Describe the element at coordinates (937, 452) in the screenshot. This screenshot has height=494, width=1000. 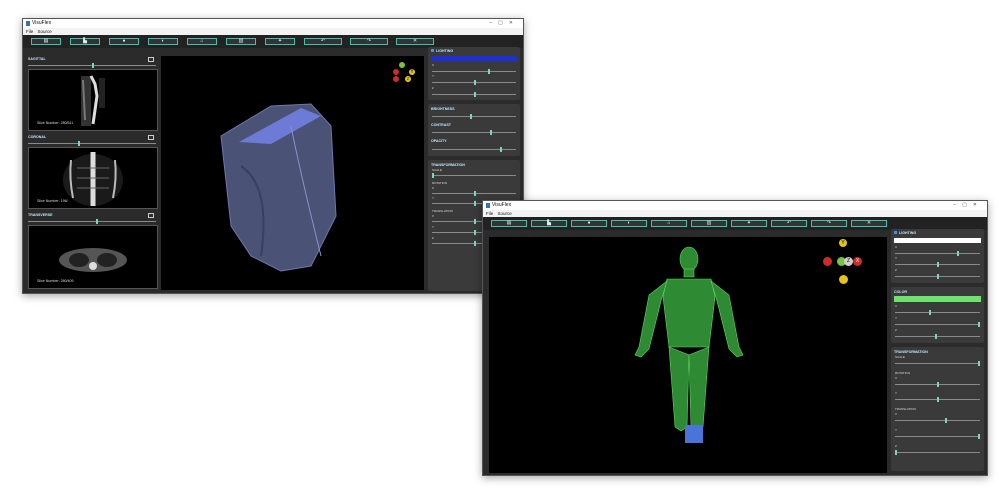
I see `translation-z-slider` at that location.